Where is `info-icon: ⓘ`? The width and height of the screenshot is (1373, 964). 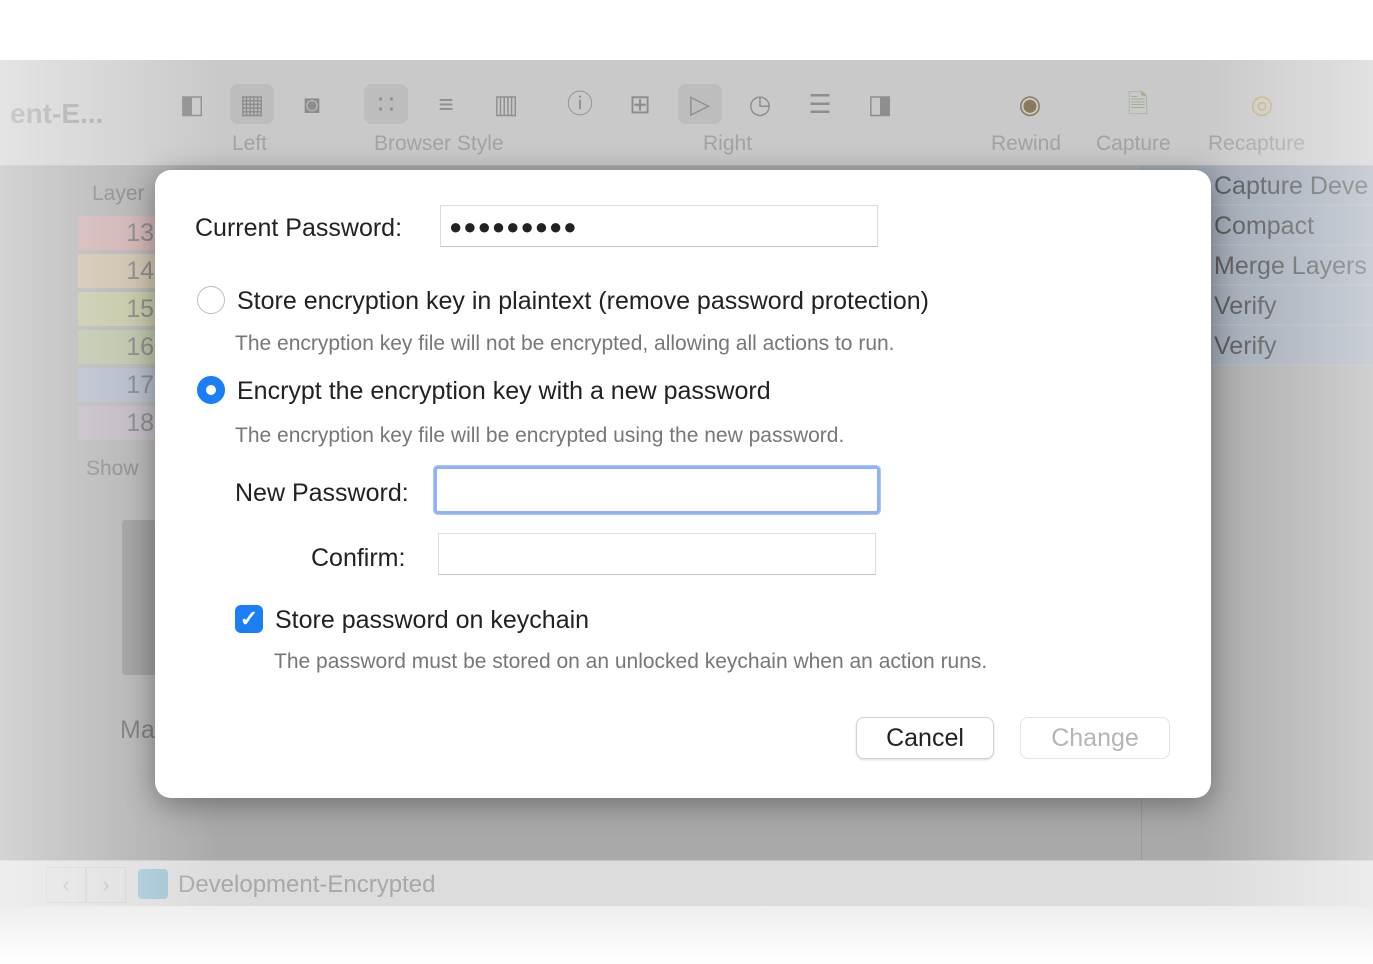
info-icon: ⓘ is located at coordinates (580, 104).